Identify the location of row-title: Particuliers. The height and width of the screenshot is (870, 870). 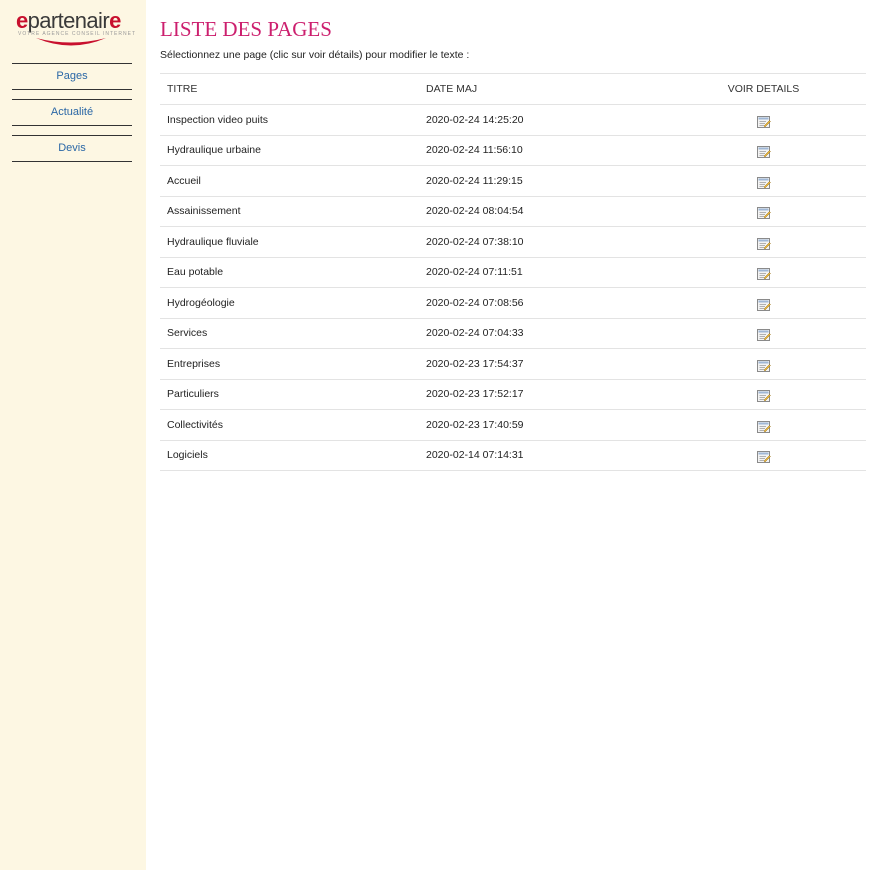
(289, 394).